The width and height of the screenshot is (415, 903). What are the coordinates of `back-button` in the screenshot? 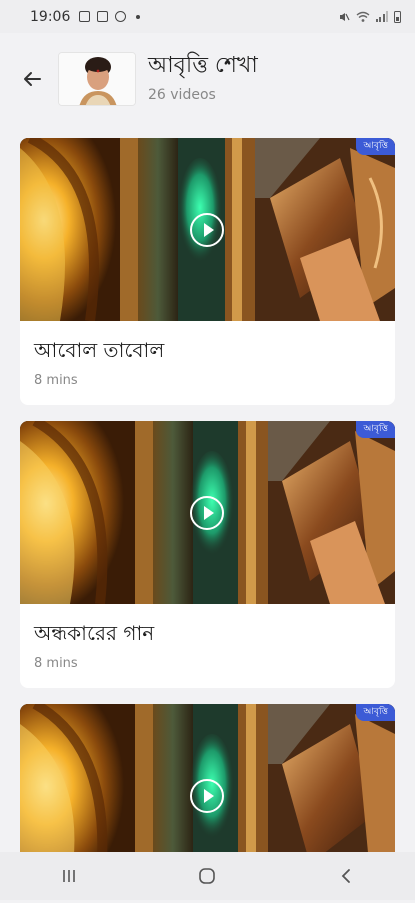 It's located at (346, 876).